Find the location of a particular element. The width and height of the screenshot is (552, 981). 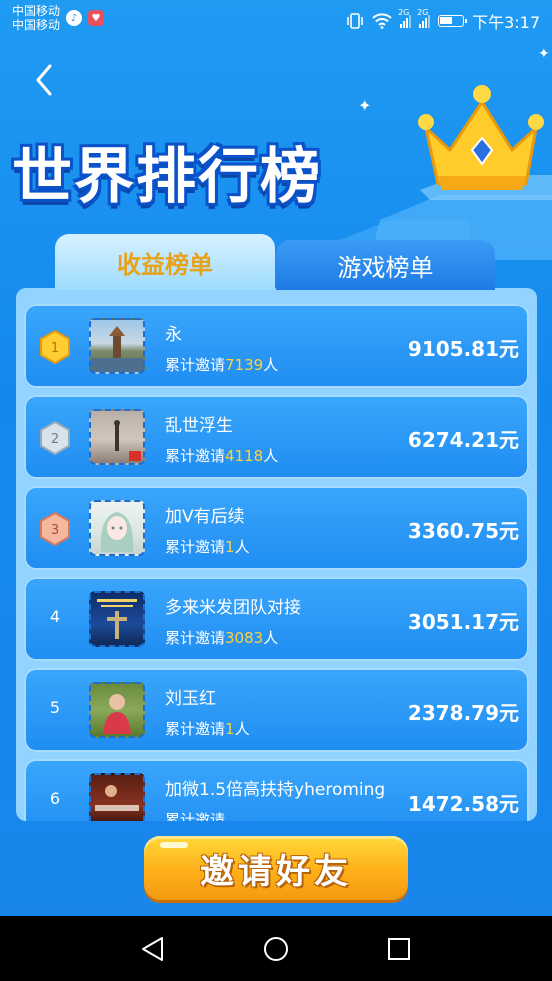

list-item: 1 永 累计邀请7139人 9105.81元 is located at coordinates (276, 346).